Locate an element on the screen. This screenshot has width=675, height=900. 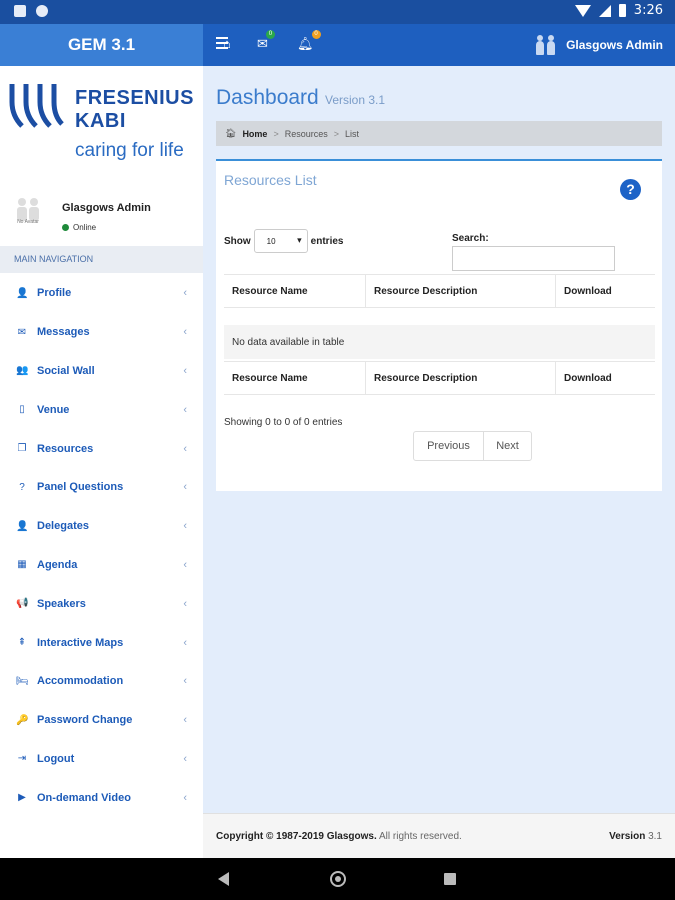
fresenius-logo-icon is located at coordinates (36, 106).